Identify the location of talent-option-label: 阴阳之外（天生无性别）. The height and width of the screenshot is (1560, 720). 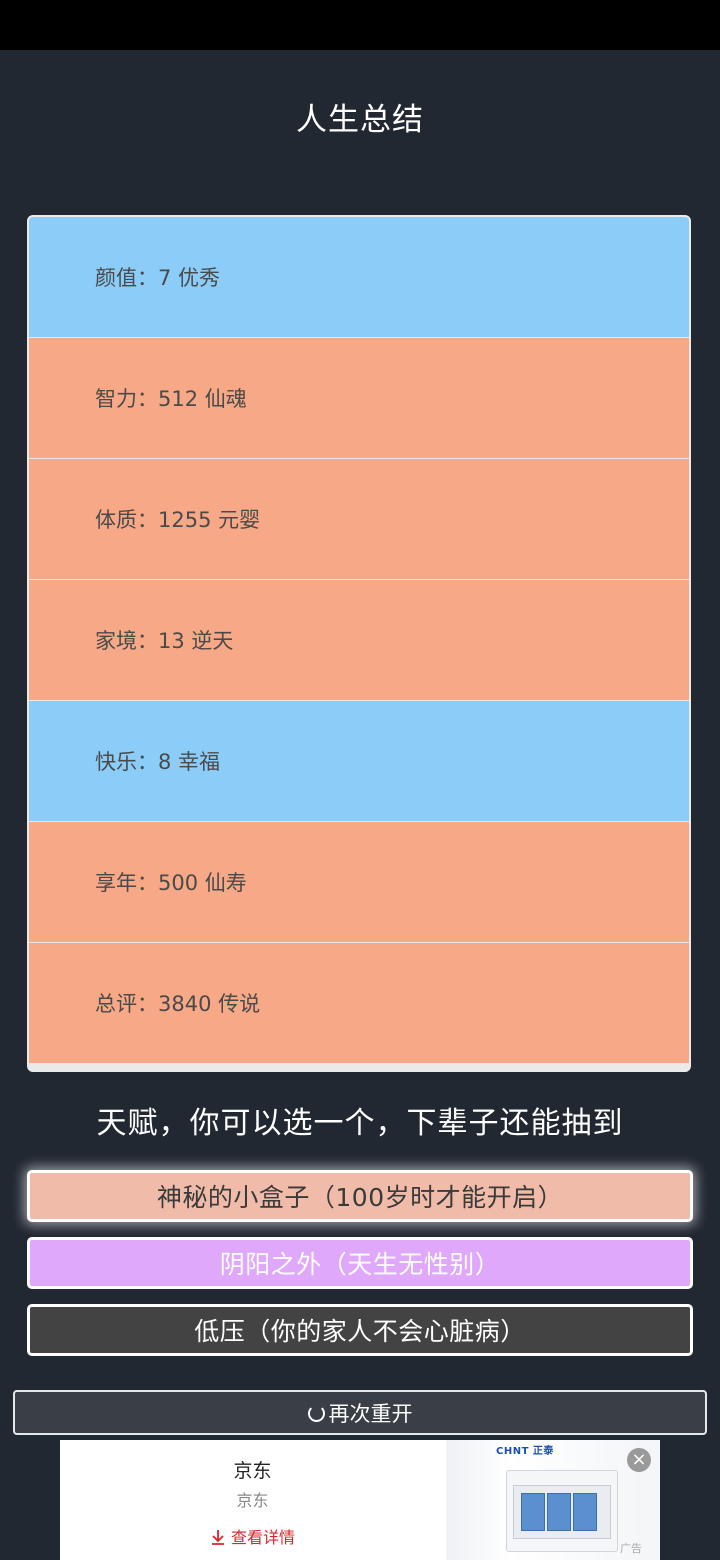
(360, 1264).